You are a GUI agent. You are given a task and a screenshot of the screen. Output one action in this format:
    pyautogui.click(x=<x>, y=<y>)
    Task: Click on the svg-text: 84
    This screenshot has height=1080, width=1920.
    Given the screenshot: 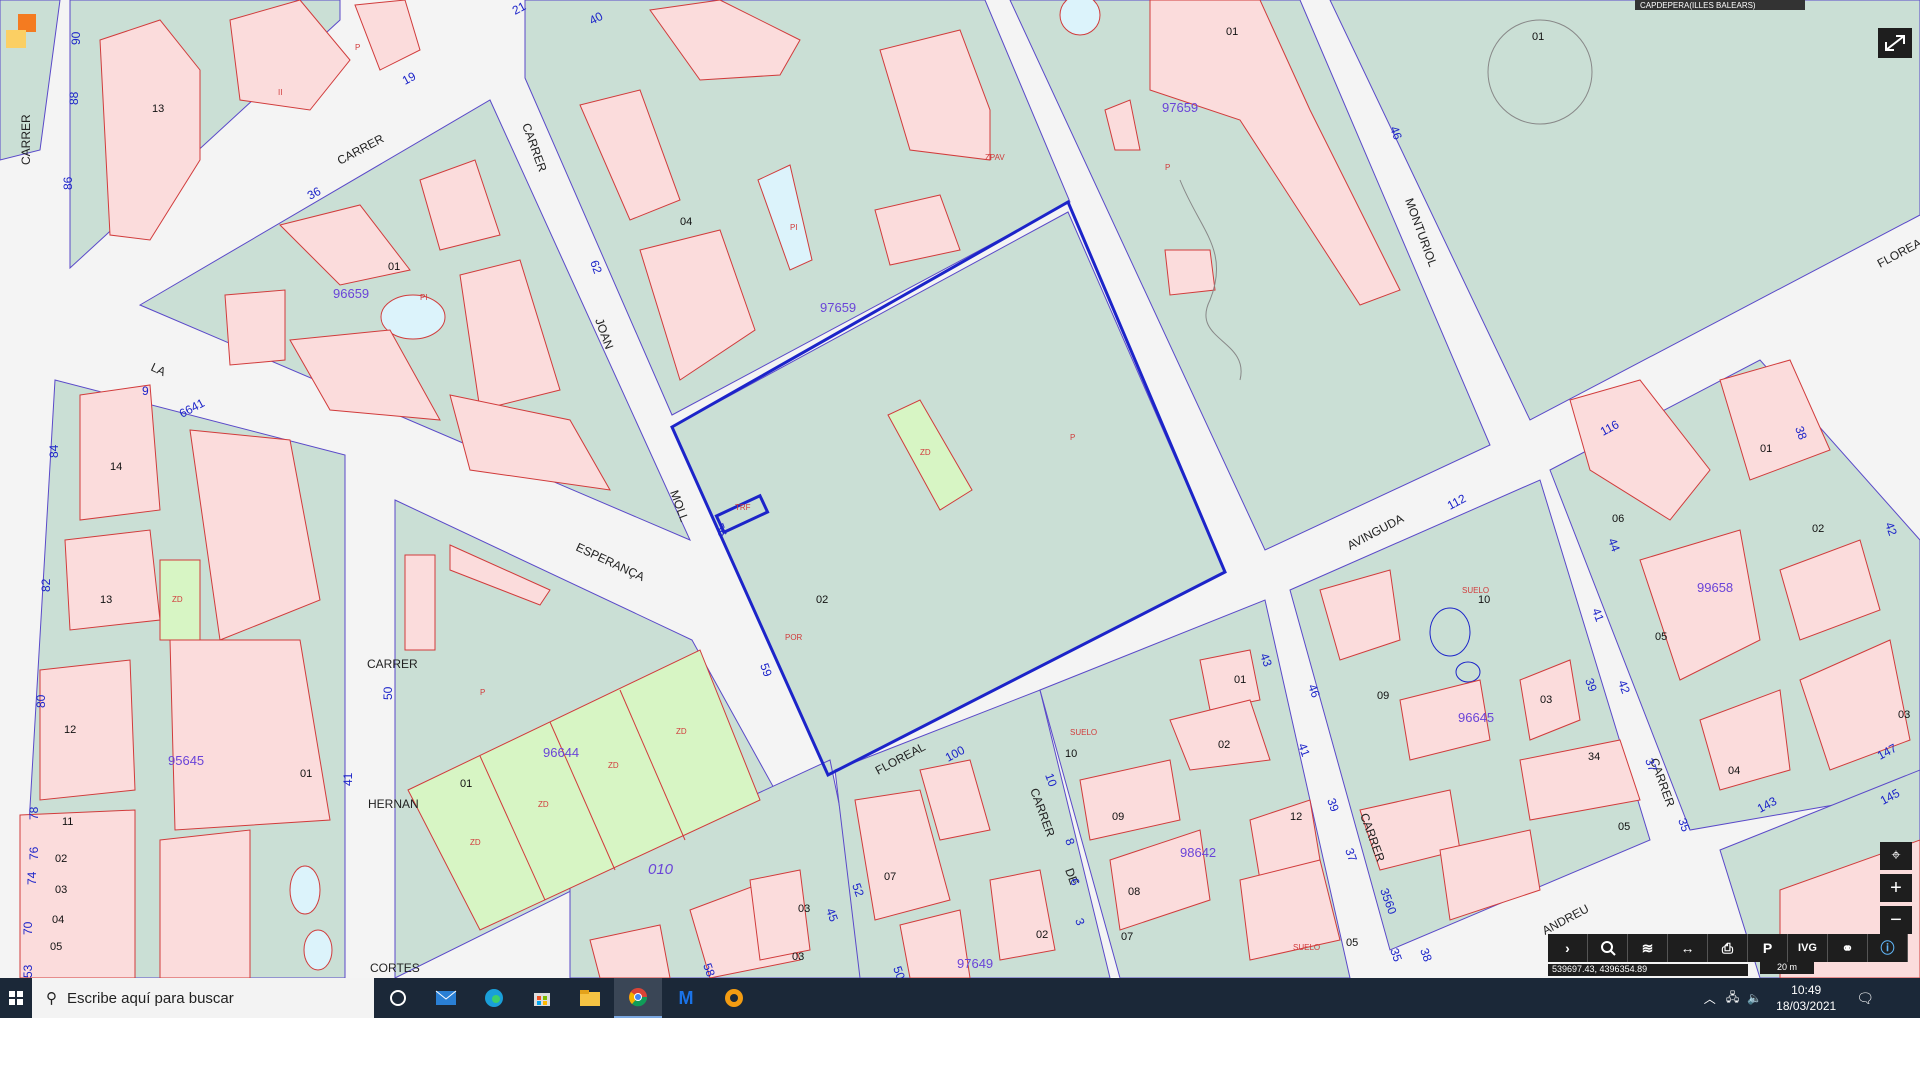 What is the action you would take?
    pyautogui.click(x=54, y=451)
    